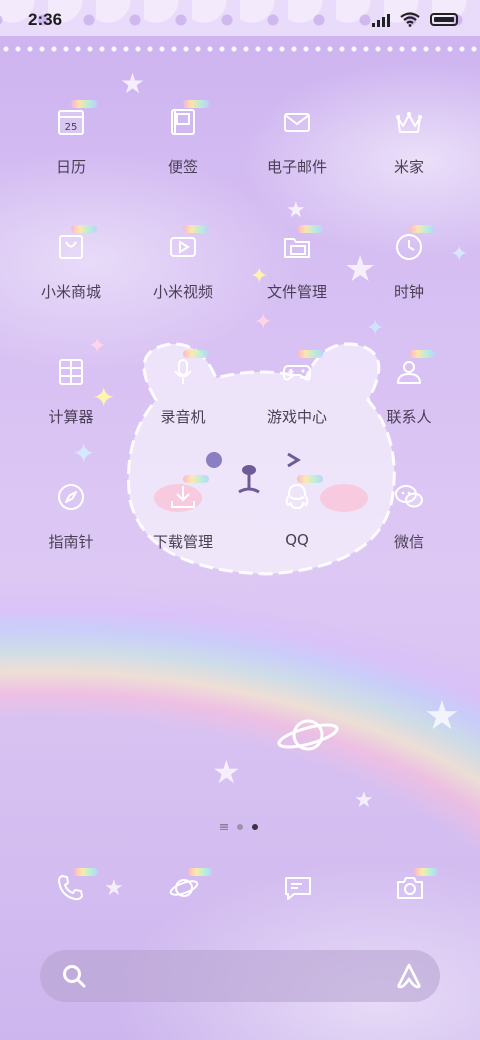 This screenshot has width=480, height=1040. Describe the element at coordinates (45, 19) in the screenshot. I see `status-time: 2:36` at that location.